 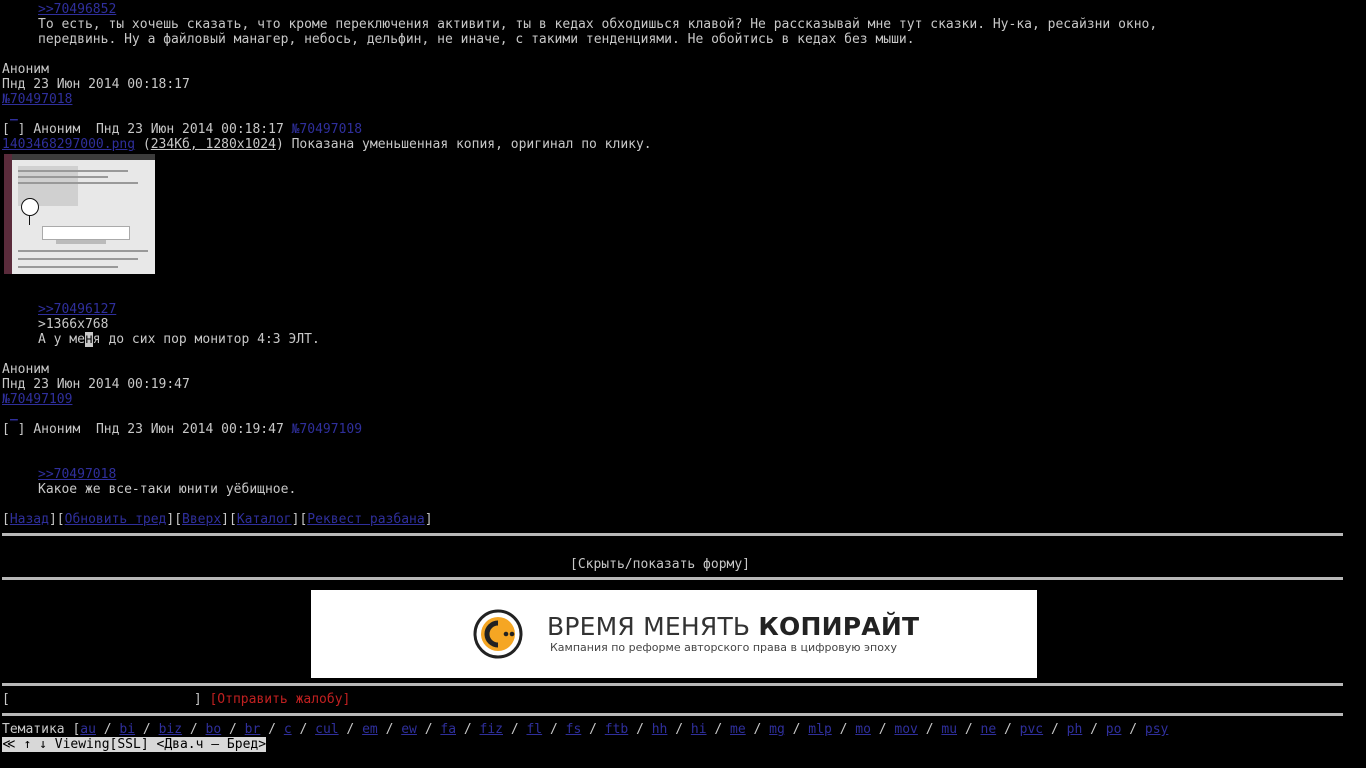 What do you see at coordinates (574, 729) in the screenshot?
I see `board-link: fs` at bounding box center [574, 729].